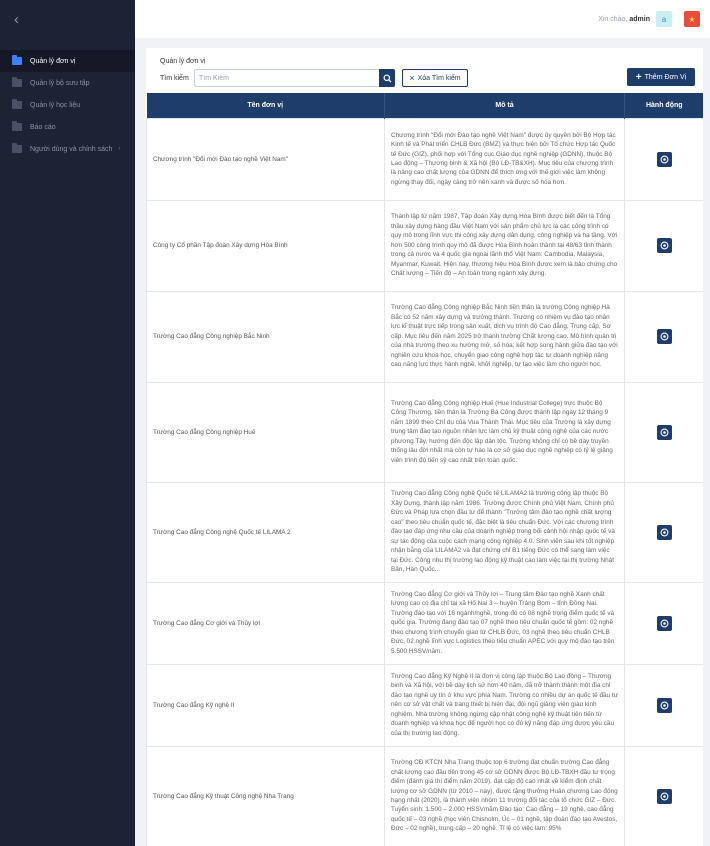 The width and height of the screenshot is (710, 846). I want to click on sidebar-header: ‹, so click(67, 19).